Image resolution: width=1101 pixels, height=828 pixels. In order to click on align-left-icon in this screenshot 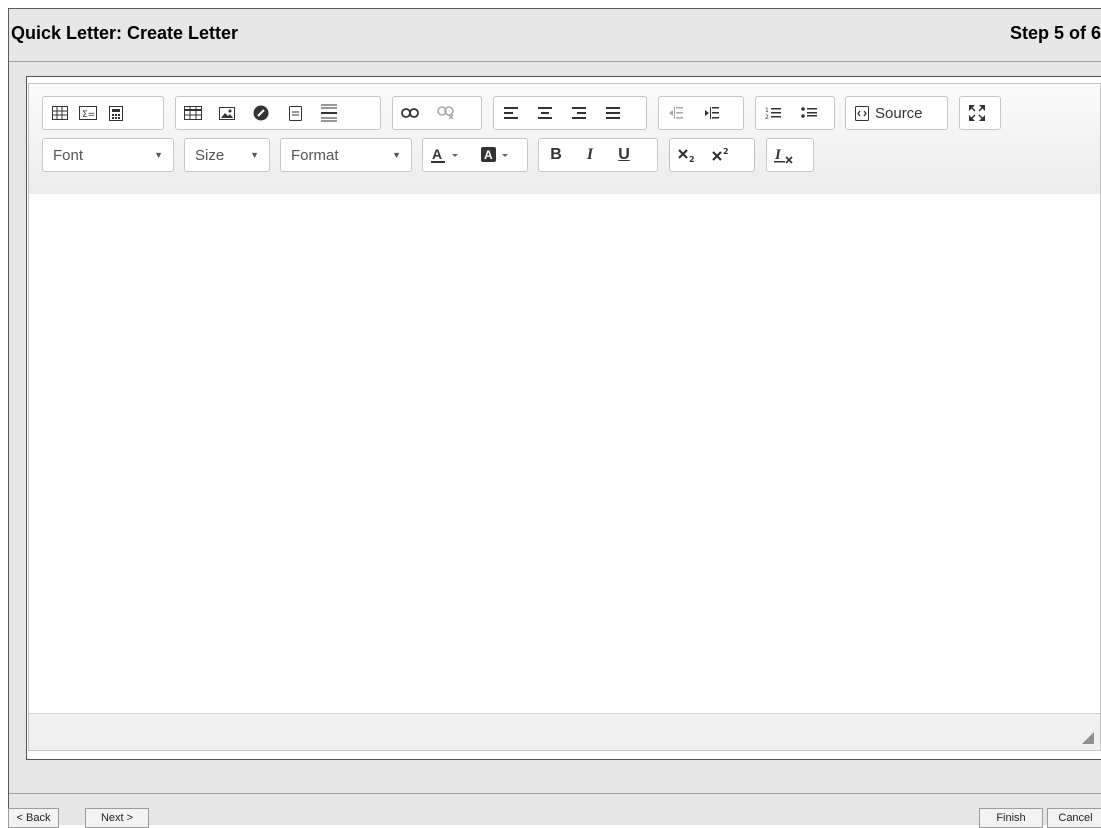, I will do `click(511, 113)`.